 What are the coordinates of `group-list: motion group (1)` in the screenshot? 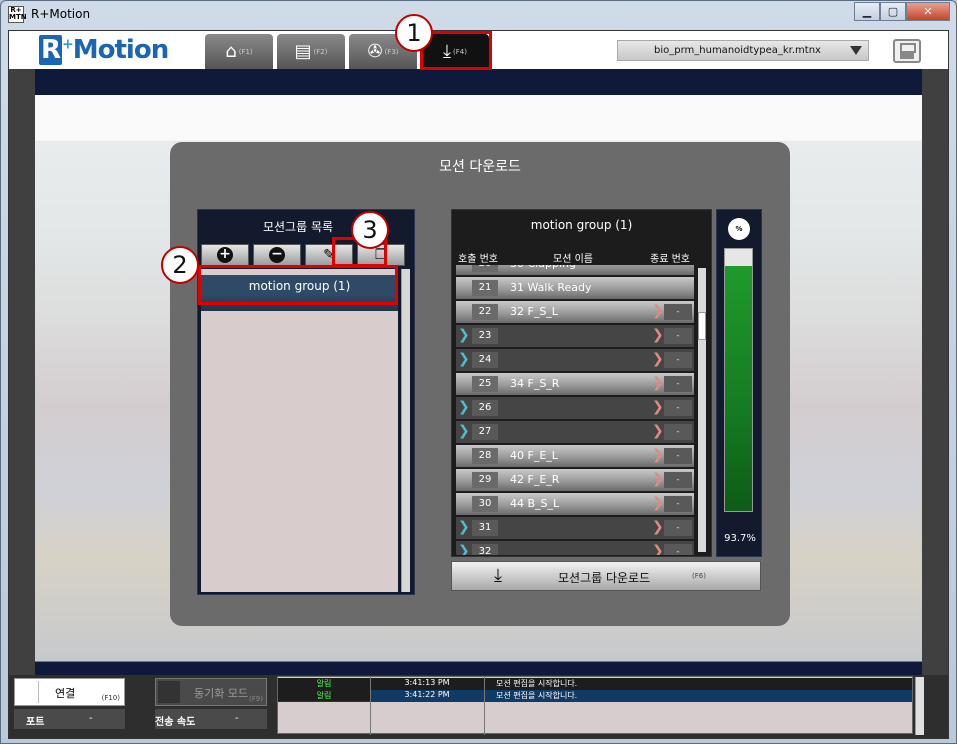 It's located at (299, 430).